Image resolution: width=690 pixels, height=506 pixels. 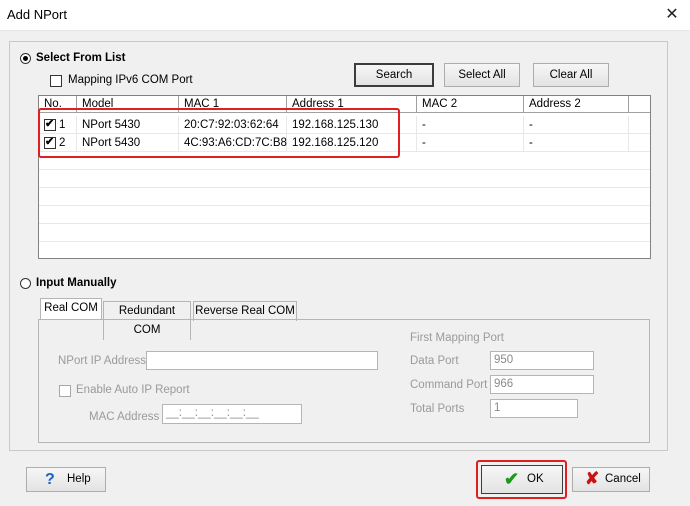 What do you see at coordinates (542, 384) in the screenshot?
I see `command-port-input: 966` at bounding box center [542, 384].